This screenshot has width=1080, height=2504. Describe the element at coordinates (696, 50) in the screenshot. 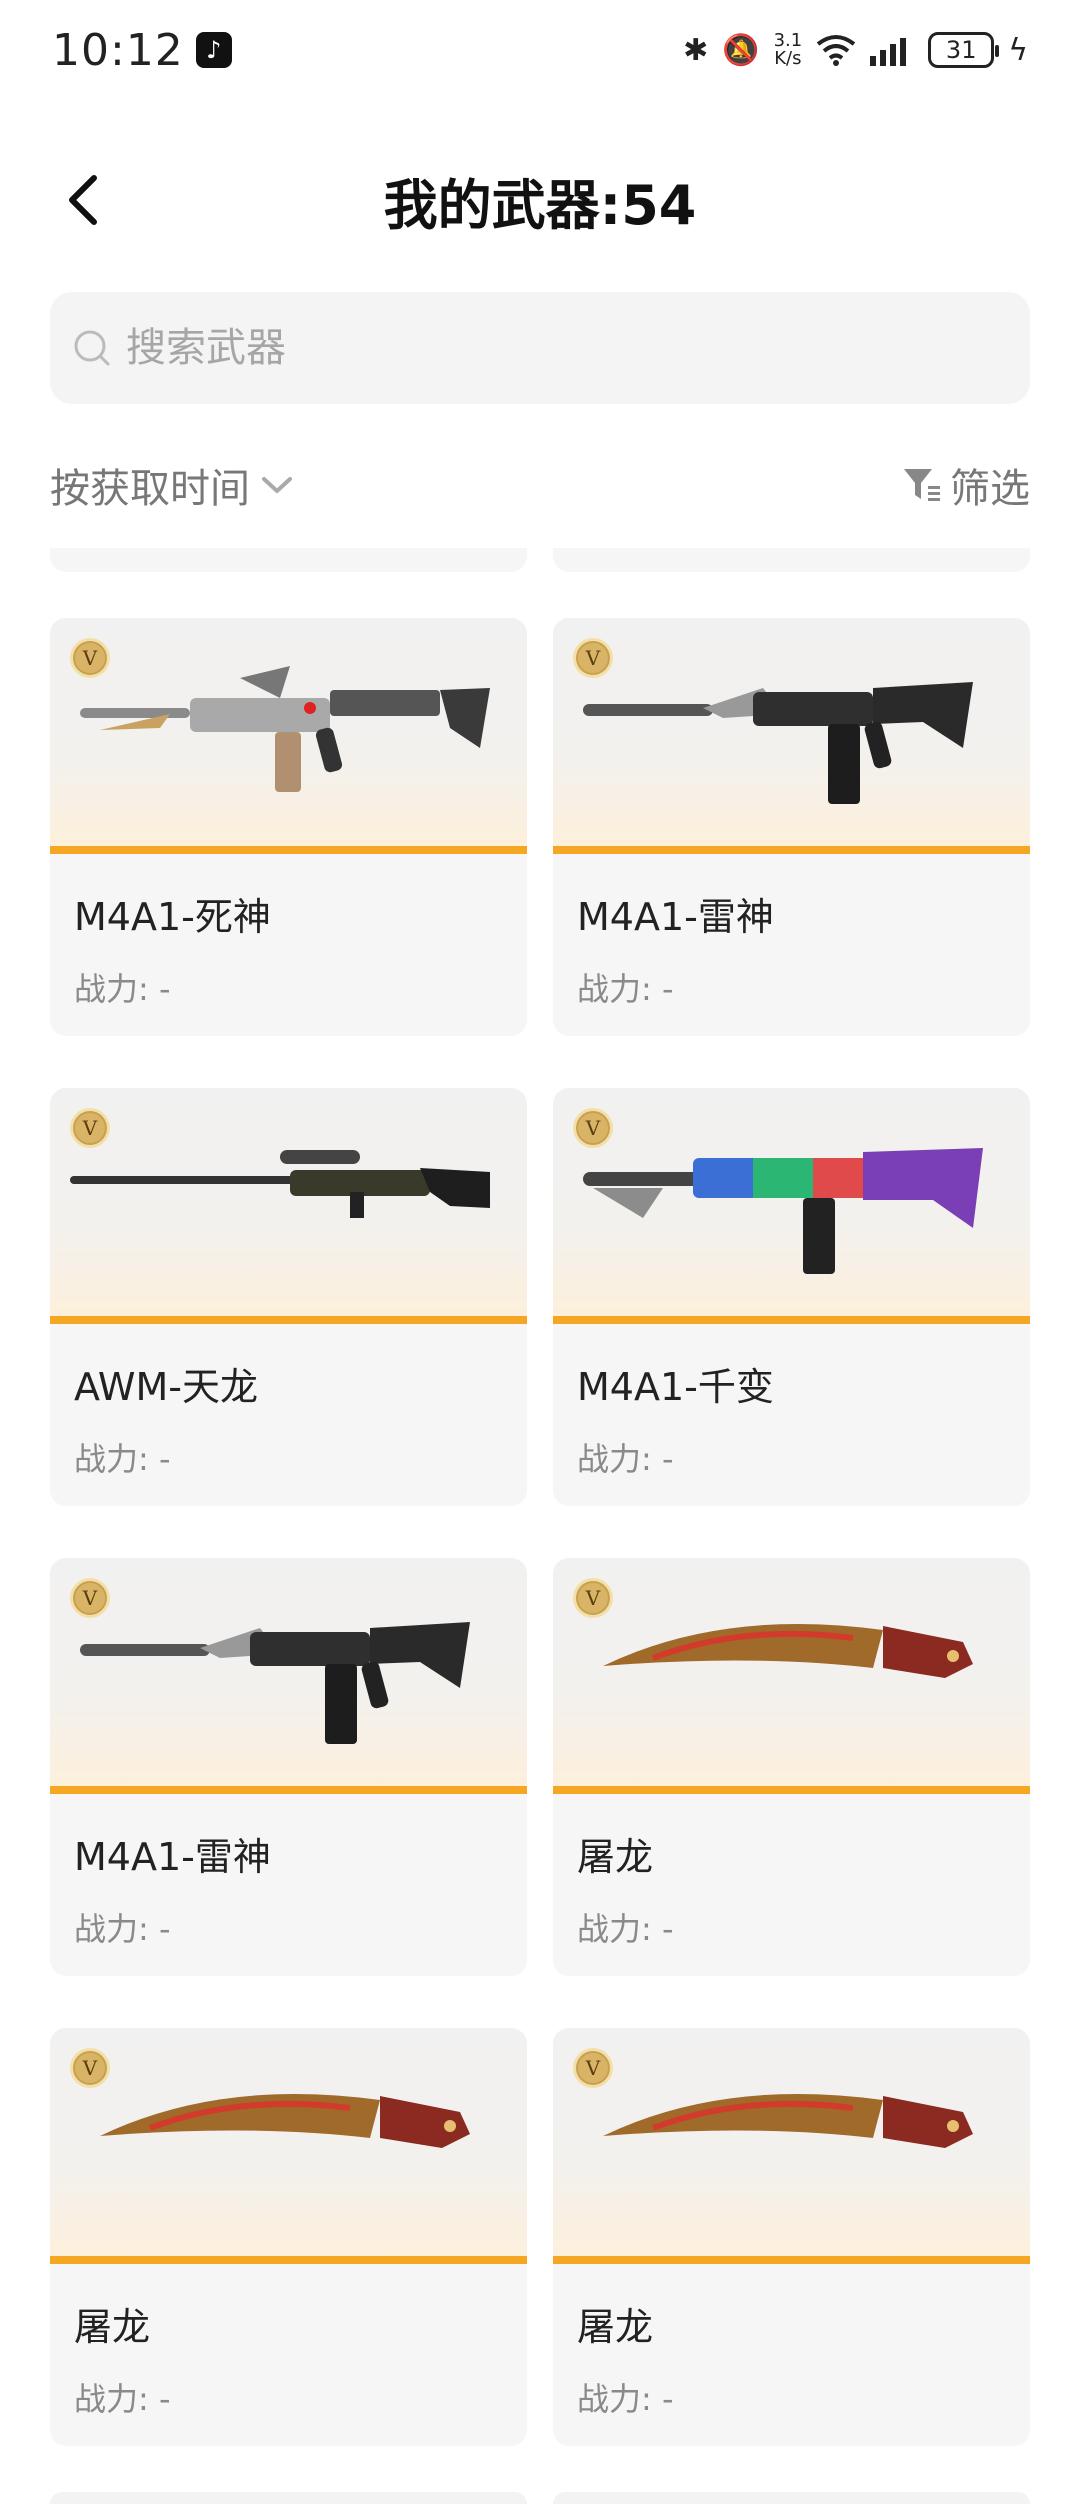

I see `bluetooth-icon: ✱` at that location.